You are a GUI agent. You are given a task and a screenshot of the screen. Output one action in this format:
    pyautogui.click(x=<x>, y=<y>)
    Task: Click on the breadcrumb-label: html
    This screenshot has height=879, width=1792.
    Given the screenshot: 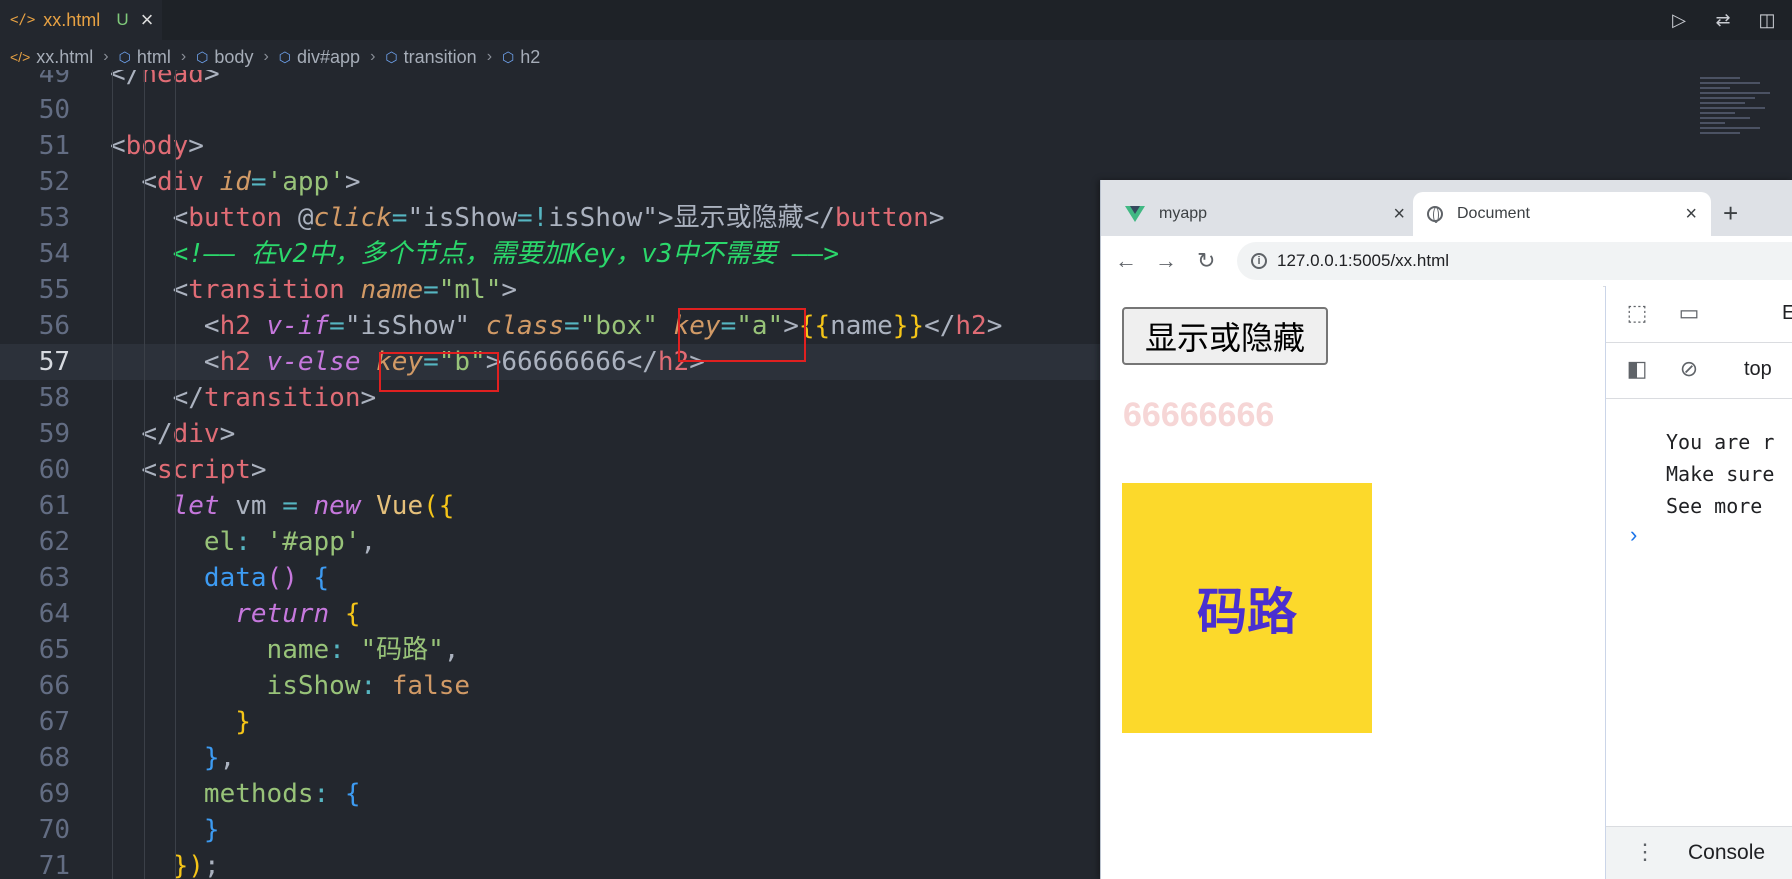 What is the action you would take?
    pyautogui.click(x=153, y=56)
    